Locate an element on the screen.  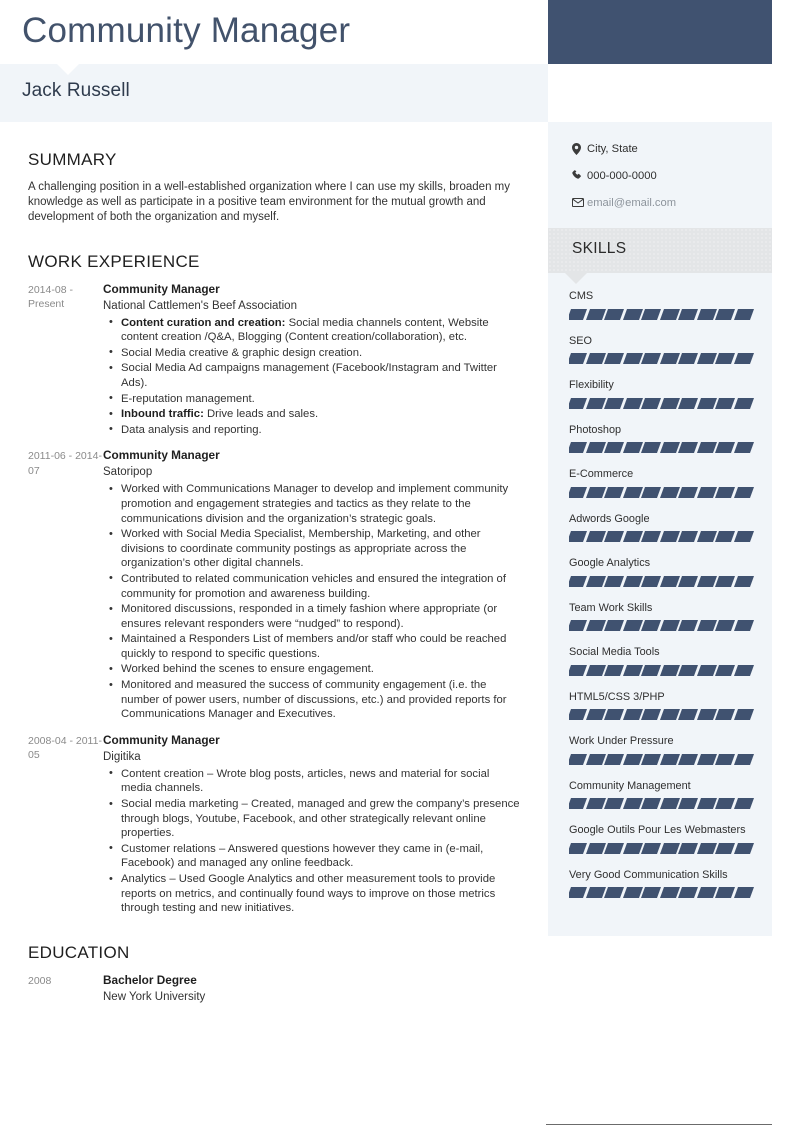
education-degree: Bachelor Degree is located at coordinates (150, 979).